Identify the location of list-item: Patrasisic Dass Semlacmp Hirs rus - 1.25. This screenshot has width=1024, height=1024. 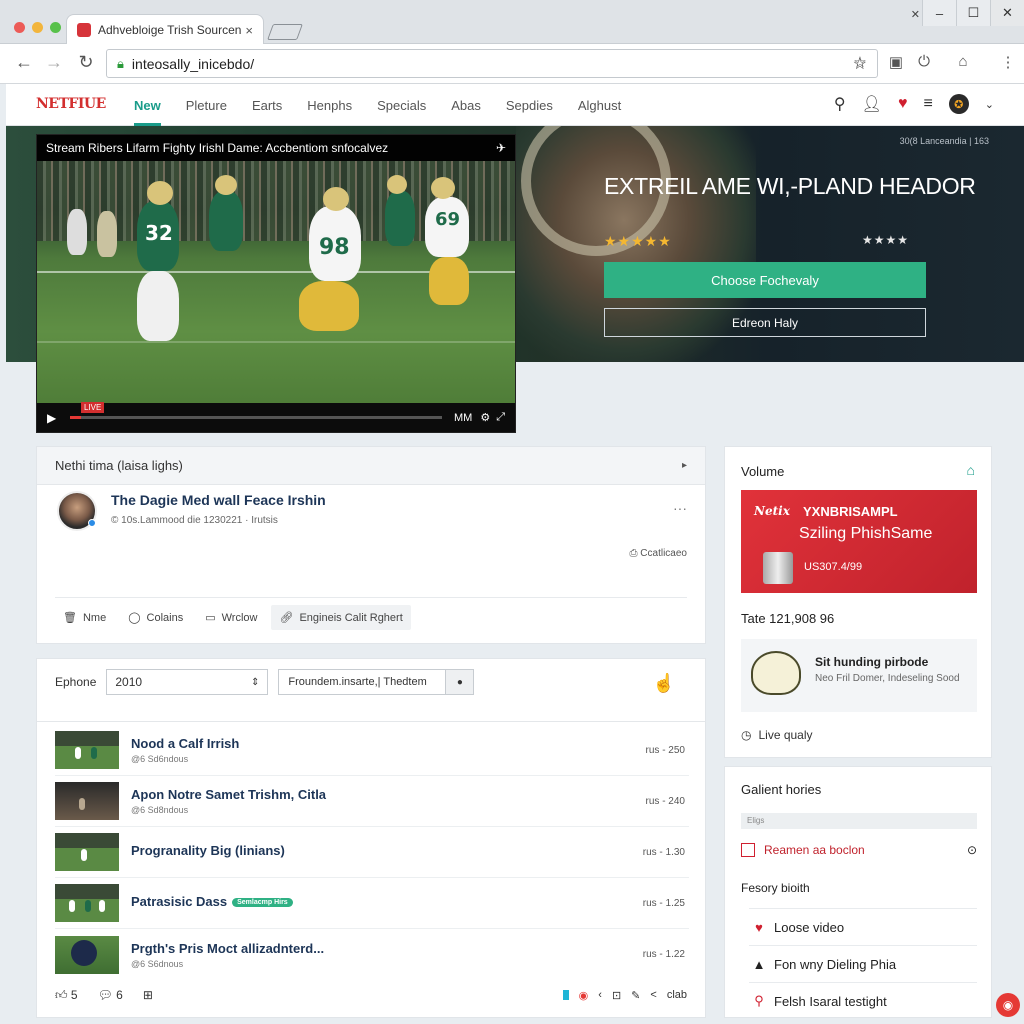
(372, 903).